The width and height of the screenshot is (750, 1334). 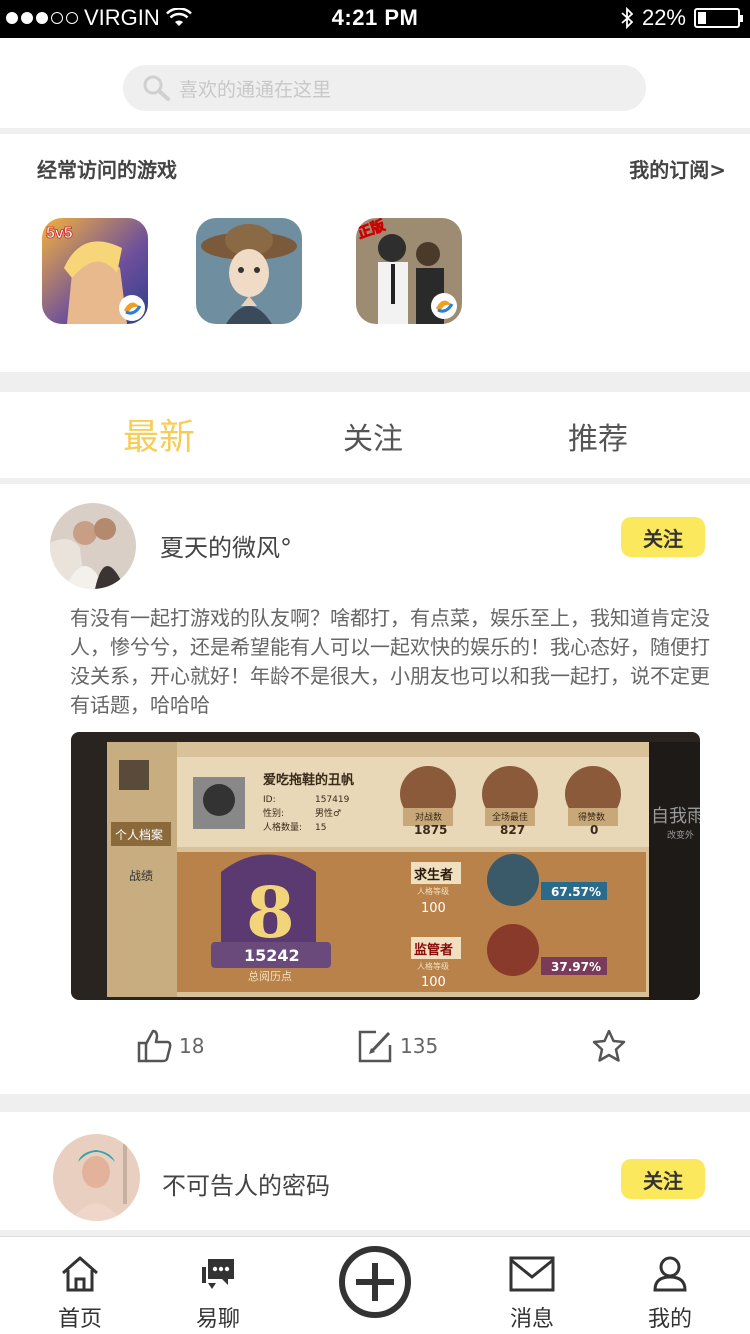 I want to click on image-role-2-pct: 37.97%, so click(x=576, y=967).